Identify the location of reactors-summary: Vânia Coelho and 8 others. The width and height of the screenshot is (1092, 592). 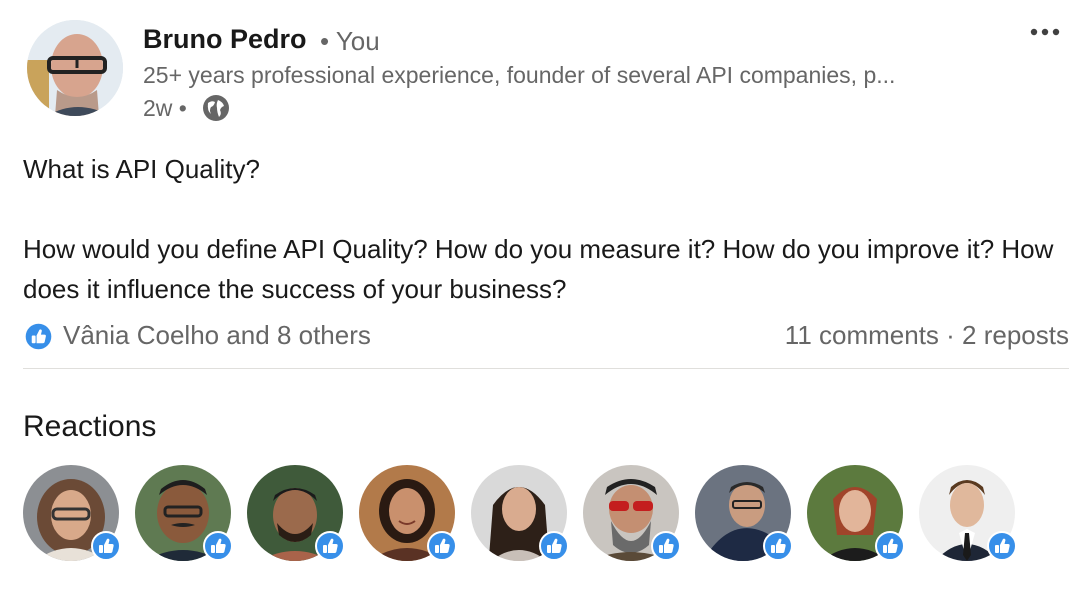
(217, 335).